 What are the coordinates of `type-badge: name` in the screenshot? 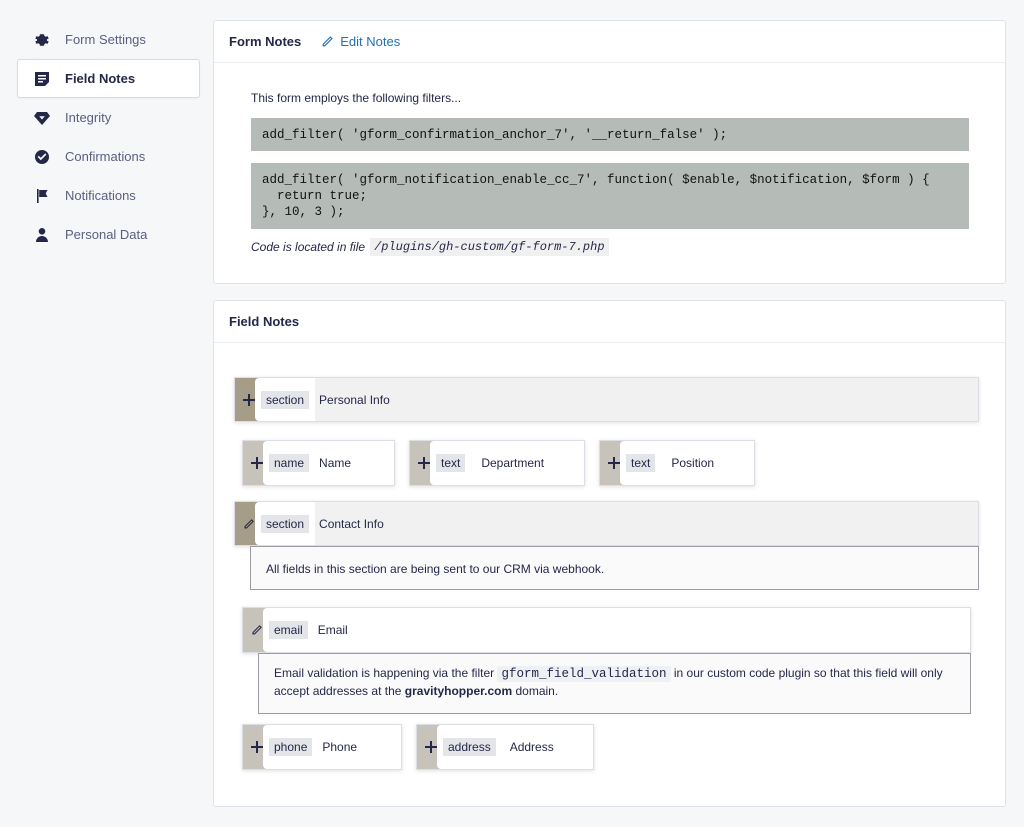 It's located at (289, 463).